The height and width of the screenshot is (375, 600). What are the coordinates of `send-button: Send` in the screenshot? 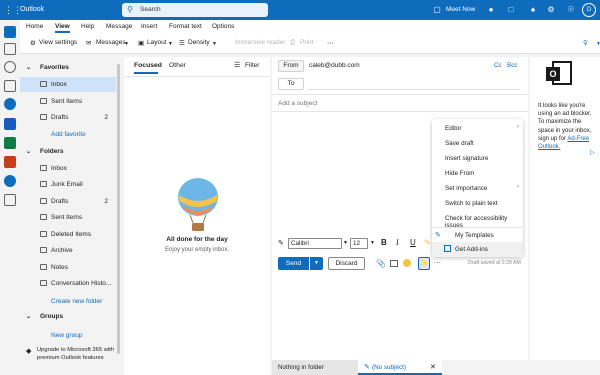 It's located at (293, 263).